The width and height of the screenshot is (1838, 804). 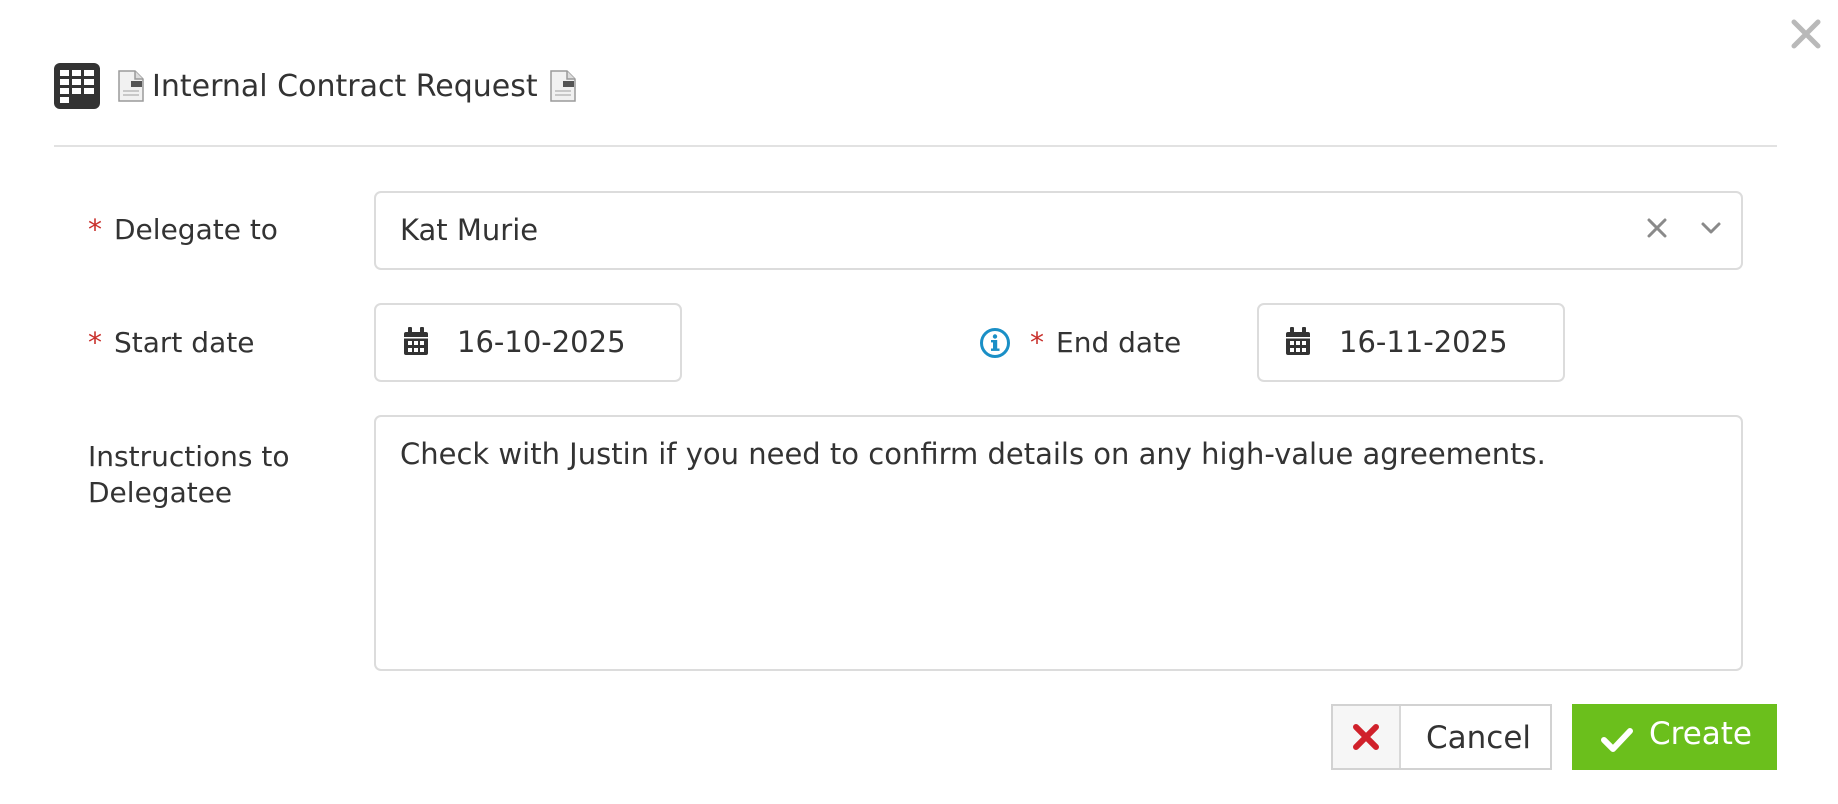 What do you see at coordinates (1058, 230) in the screenshot?
I see `delegate-select: Kat Murie` at bounding box center [1058, 230].